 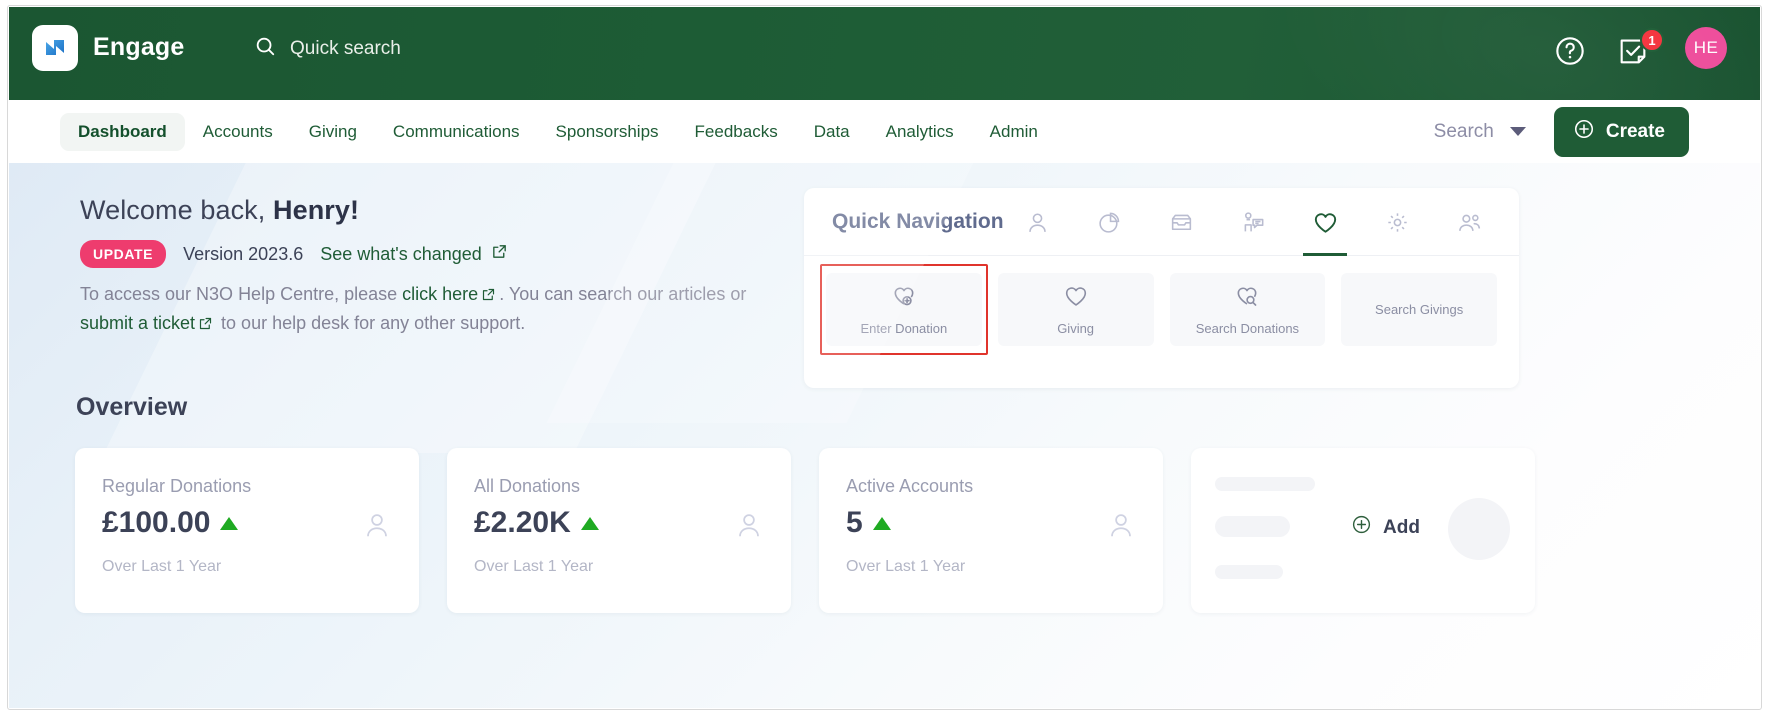 I want to click on stat-value-wrap: £100.00, so click(x=170, y=523).